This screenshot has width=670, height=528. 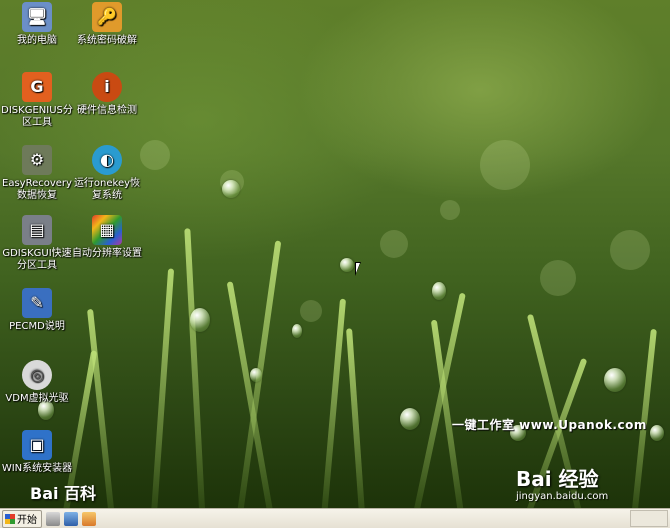 What do you see at coordinates (37, 87) in the screenshot?
I see `diskgenius-icon: G` at bounding box center [37, 87].